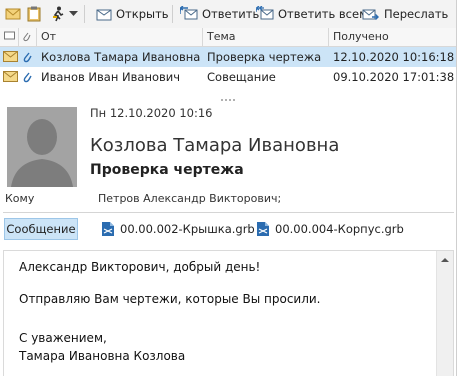 This screenshot has height=376, width=457. What do you see at coordinates (41, 229) in the screenshot?
I see `tab-message: Сообщение` at bounding box center [41, 229].